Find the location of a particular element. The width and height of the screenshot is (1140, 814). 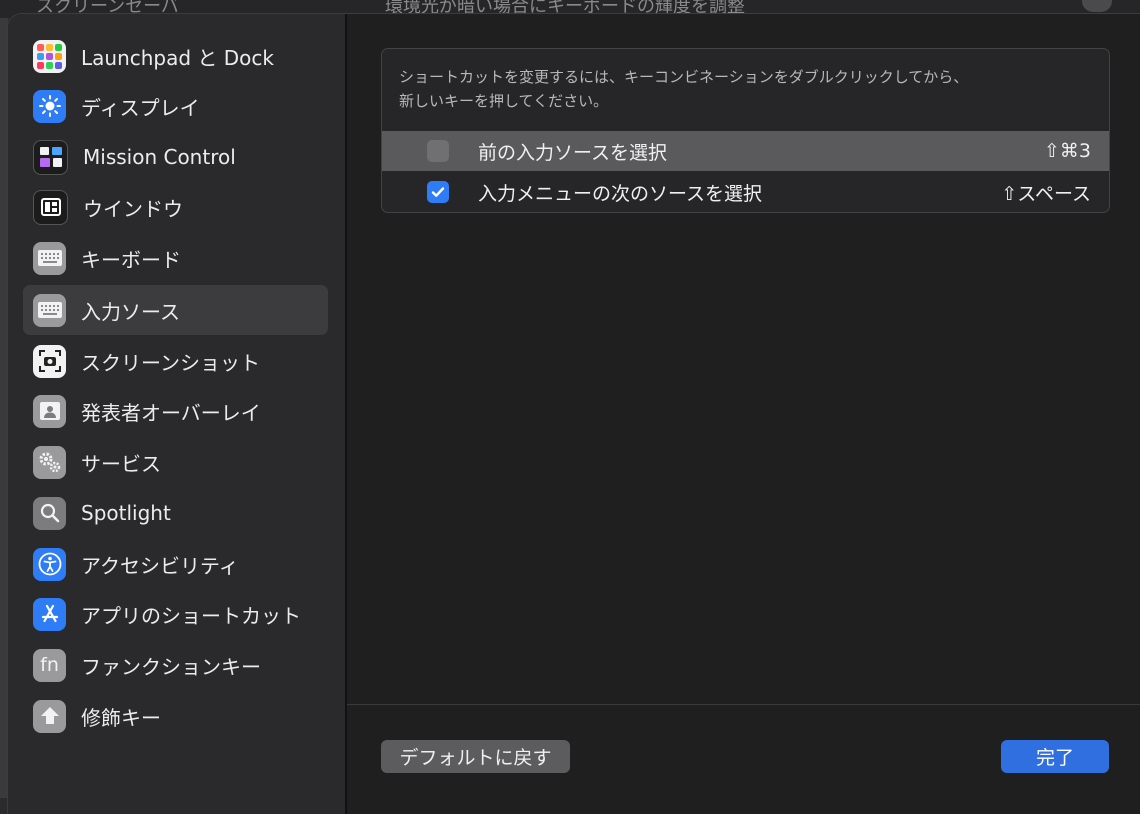

sidebar-item-label: スクリーンショット is located at coordinates (170, 361).